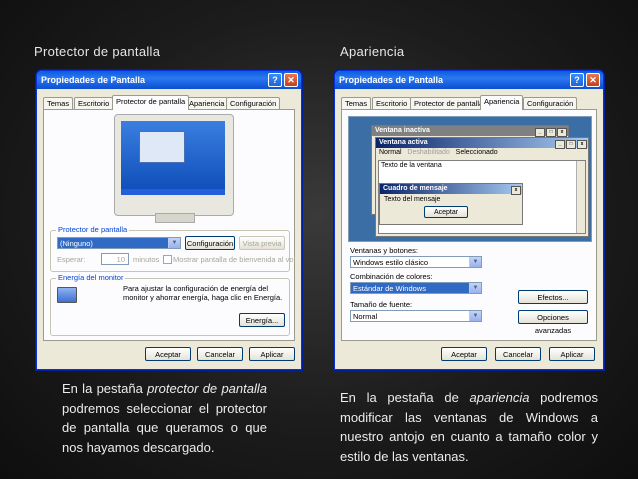 The height and width of the screenshot is (479, 638). Describe the element at coordinates (390, 152) in the screenshot. I see `menu-normal: Normal` at that location.